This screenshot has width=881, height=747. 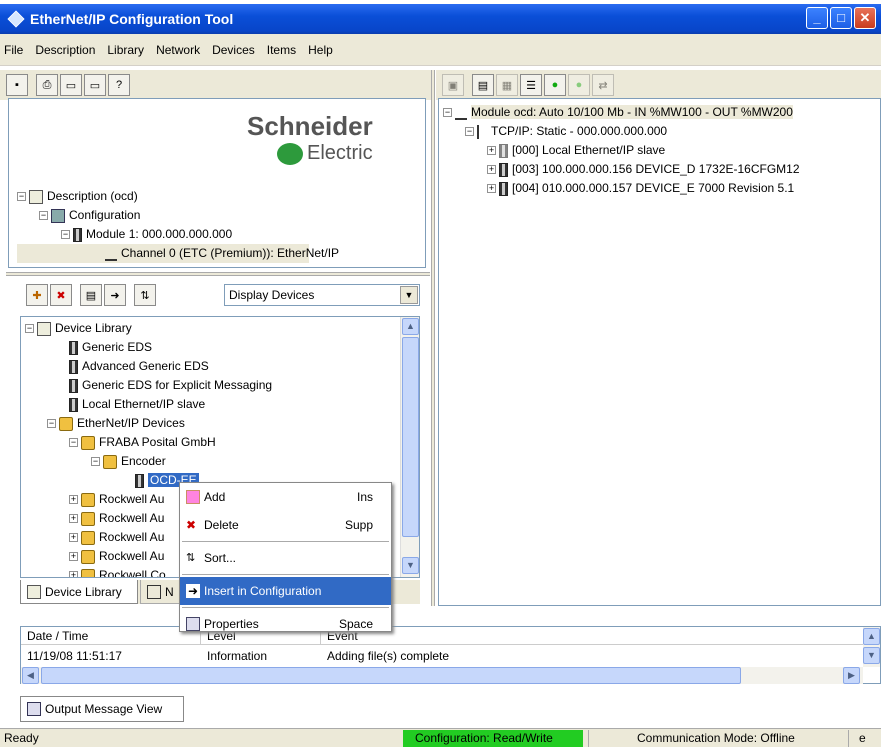 I want to click on add-library-icon: ✚, so click(x=37, y=295).